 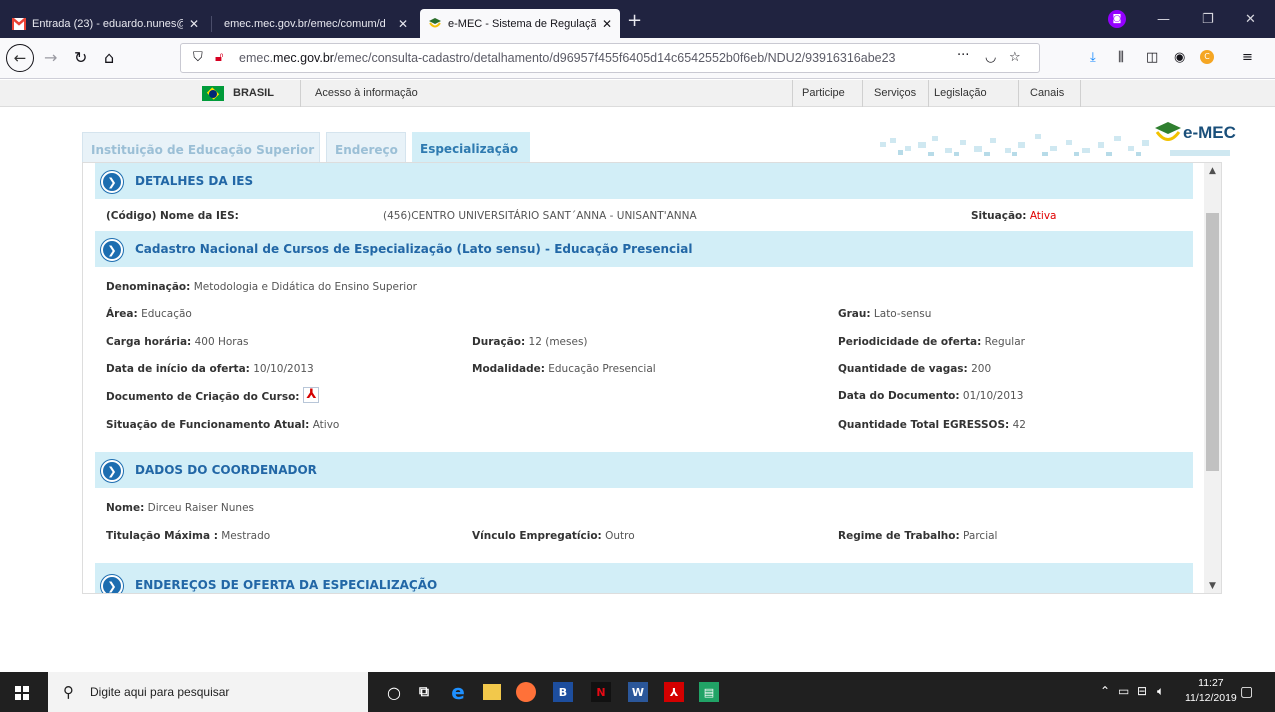 I want to click on sheets-icon: ▤, so click(x=709, y=692).